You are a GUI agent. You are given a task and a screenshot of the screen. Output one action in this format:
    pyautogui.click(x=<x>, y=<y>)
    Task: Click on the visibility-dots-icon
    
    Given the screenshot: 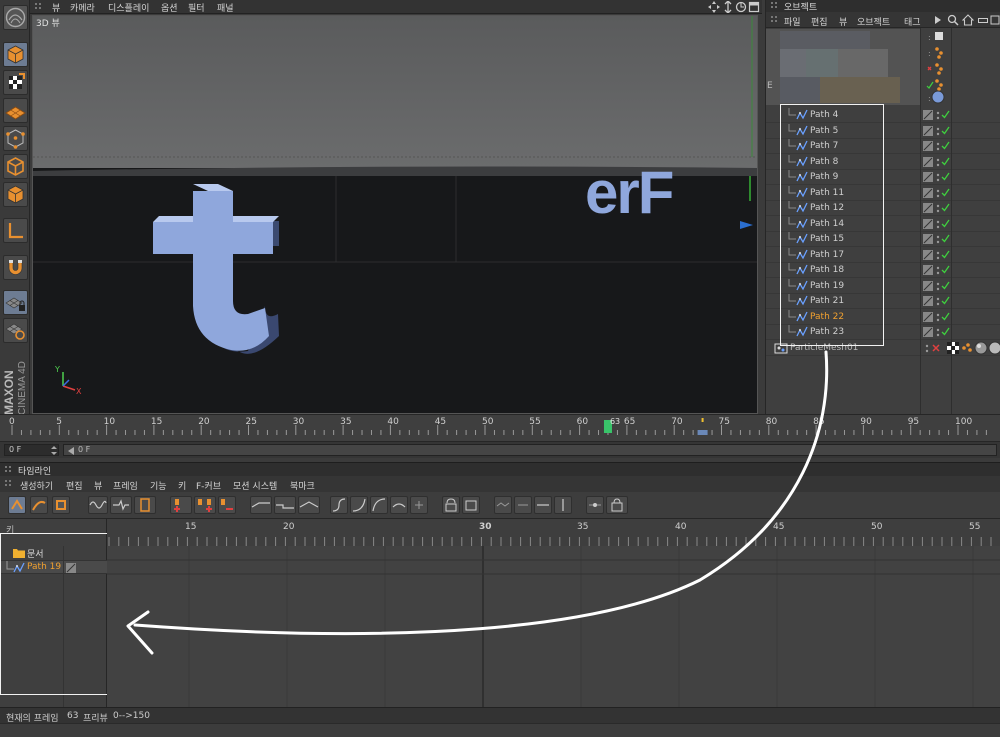 What is the action you would take?
    pyautogui.click(x=927, y=350)
    